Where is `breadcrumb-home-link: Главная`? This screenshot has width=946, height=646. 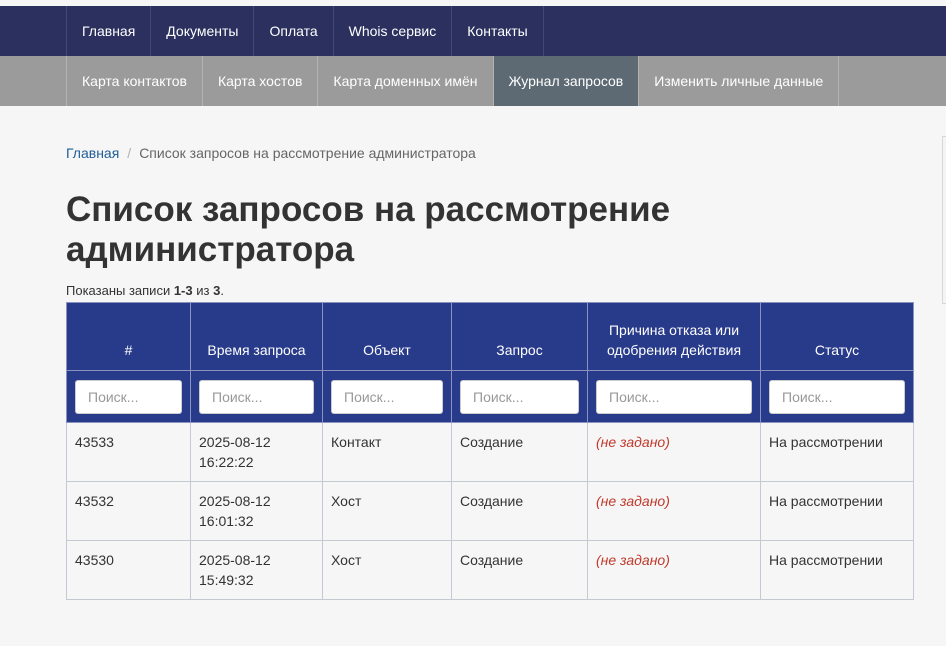 breadcrumb-home-link: Главная is located at coordinates (92, 153).